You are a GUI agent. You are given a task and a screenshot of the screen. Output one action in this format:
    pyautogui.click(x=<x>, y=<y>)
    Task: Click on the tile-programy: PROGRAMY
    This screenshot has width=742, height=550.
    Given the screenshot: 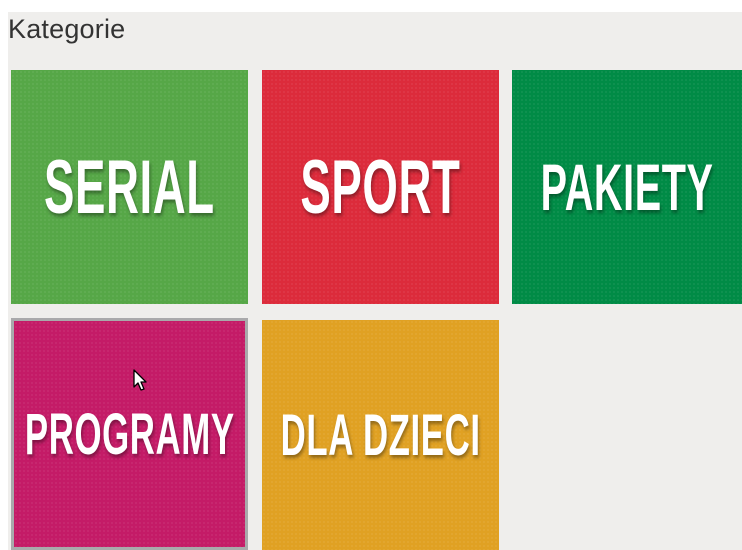 What is the action you would take?
    pyautogui.click(x=129, y=434)
    